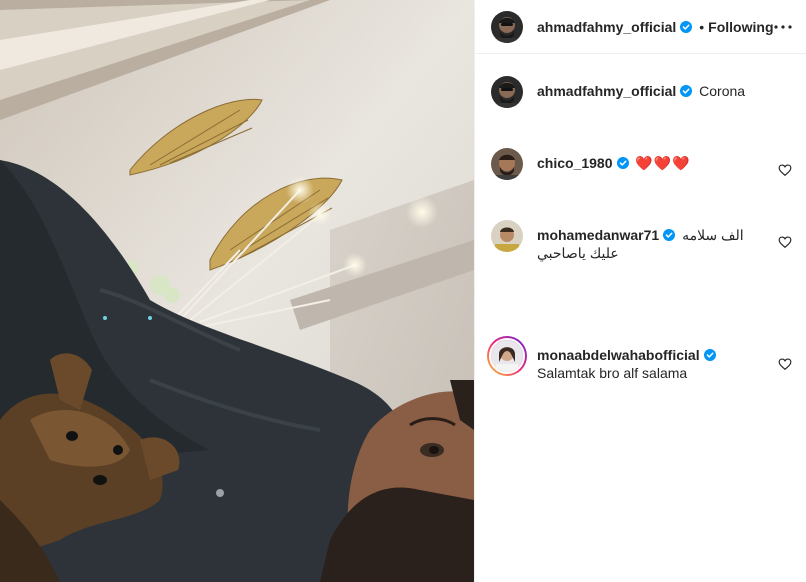  What do you see at coordinates (507, 92) in the screenshot?
I see `caption-avatar` at bounding box center [507, 92].